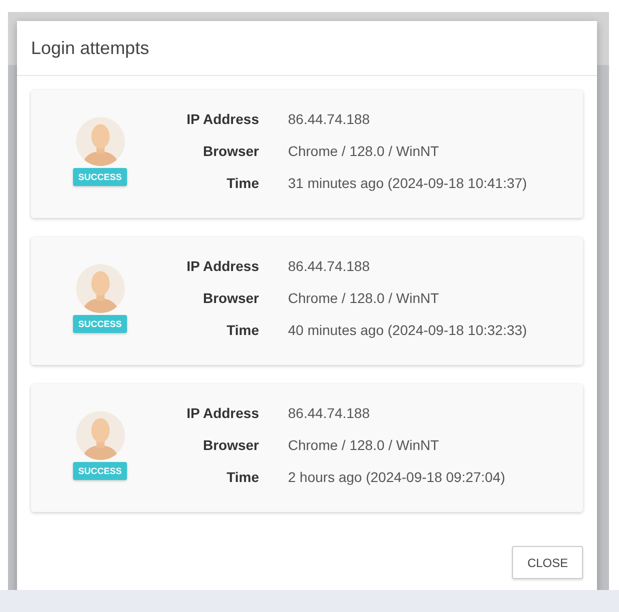 The height and width of the screenshot is (612, 619). I want to click on field-value: 31 minutes ago (2024-09-18 10:41:37), so click(407, 183).